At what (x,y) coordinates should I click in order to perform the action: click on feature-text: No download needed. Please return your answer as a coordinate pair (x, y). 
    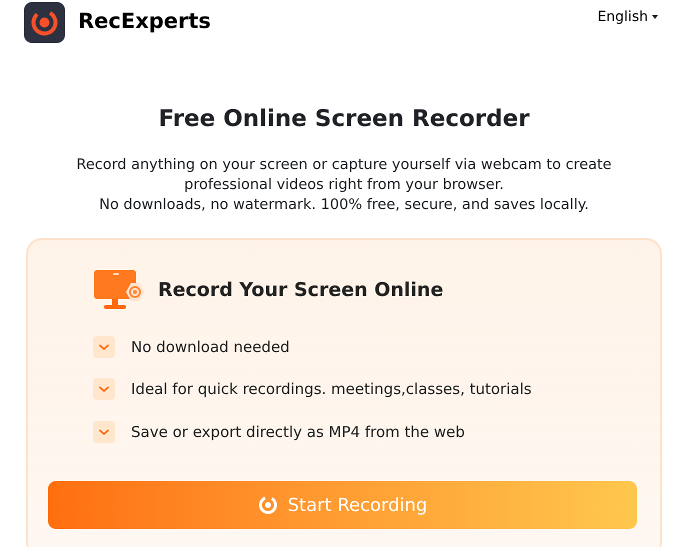
    Looking at the image, I should click on (210, 347).